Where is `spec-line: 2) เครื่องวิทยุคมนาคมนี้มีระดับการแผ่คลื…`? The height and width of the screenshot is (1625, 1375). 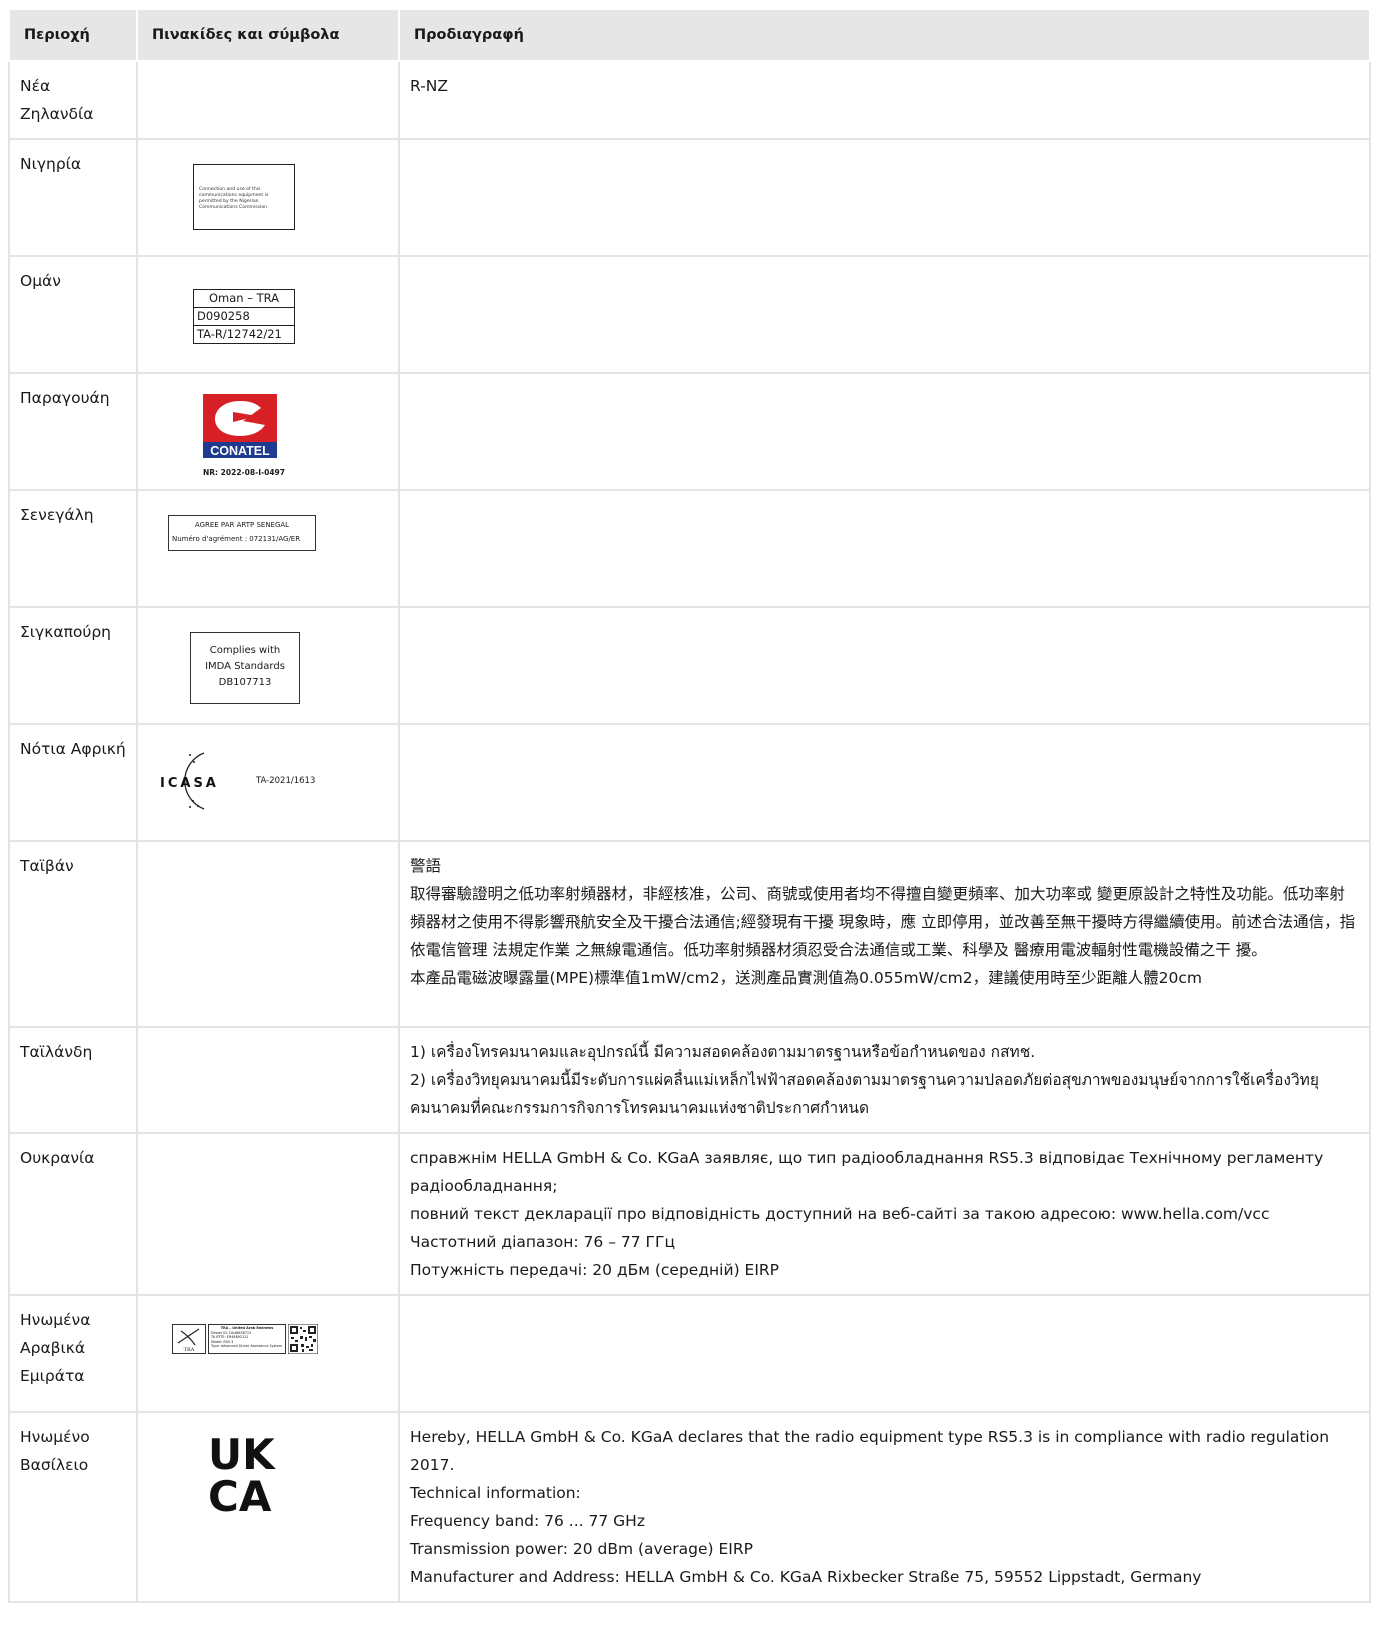 spec-line: 2) เครื่องวิทยุคมนาคมนี้มีระดับการแผ่คลื… is located at coordinates (864, 1094).